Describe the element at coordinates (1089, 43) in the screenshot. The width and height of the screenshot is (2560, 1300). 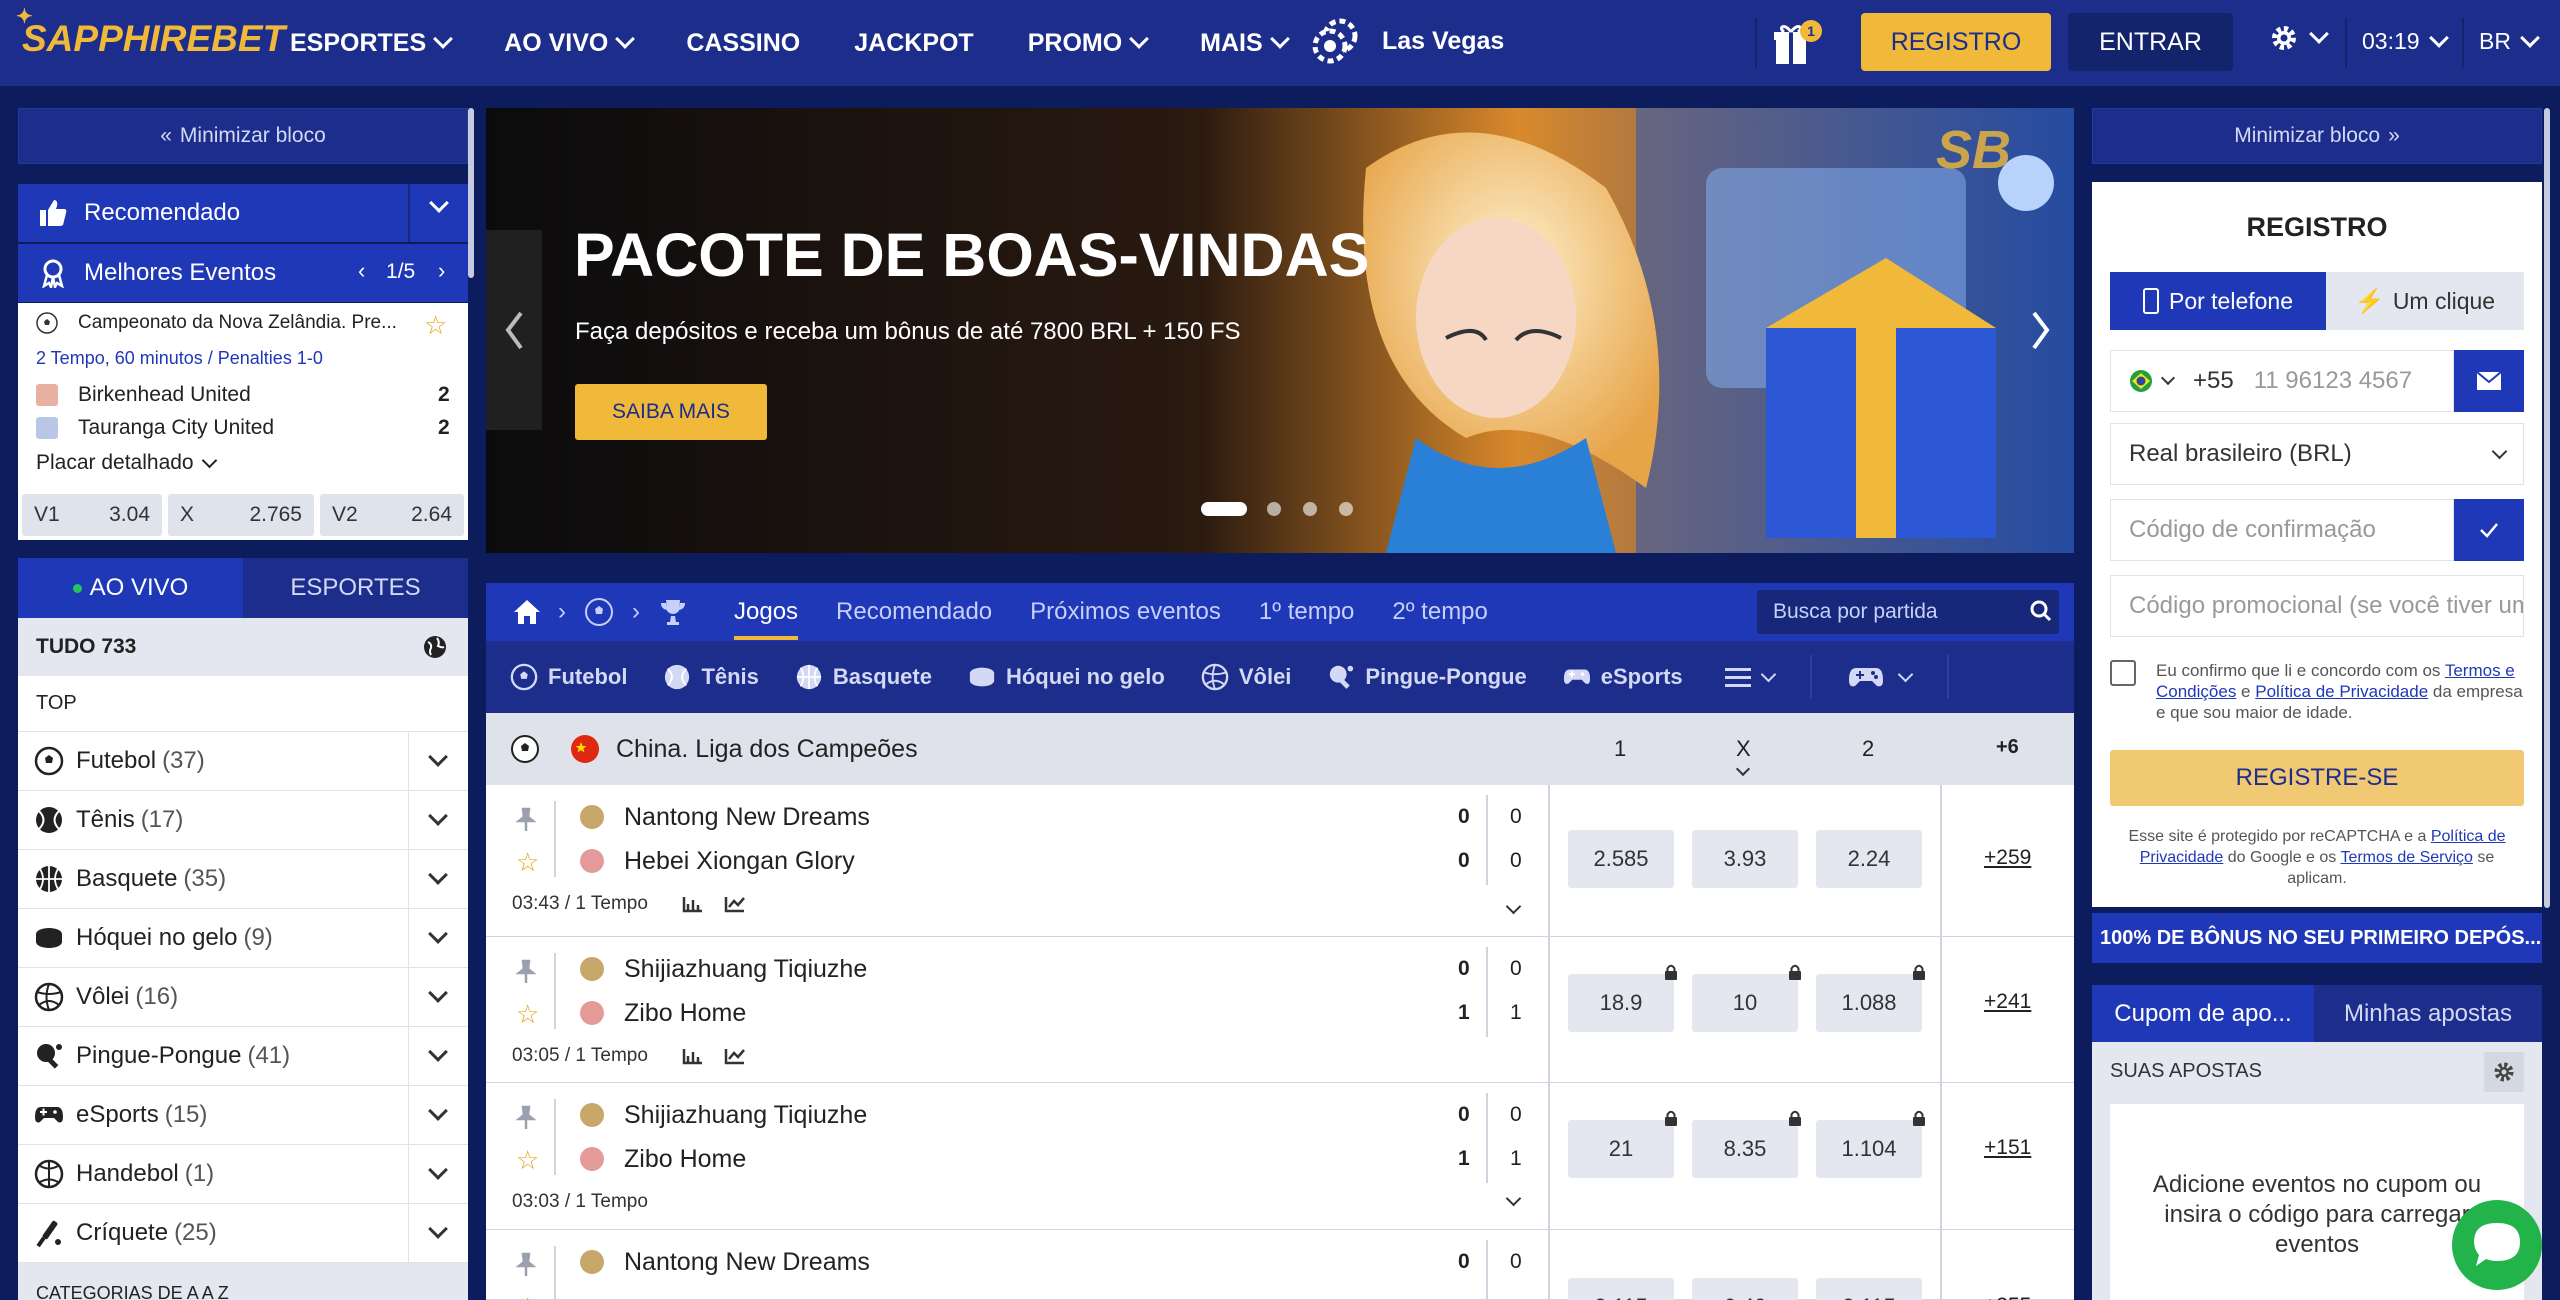
I see `nav-promo: PROMO` at that location.